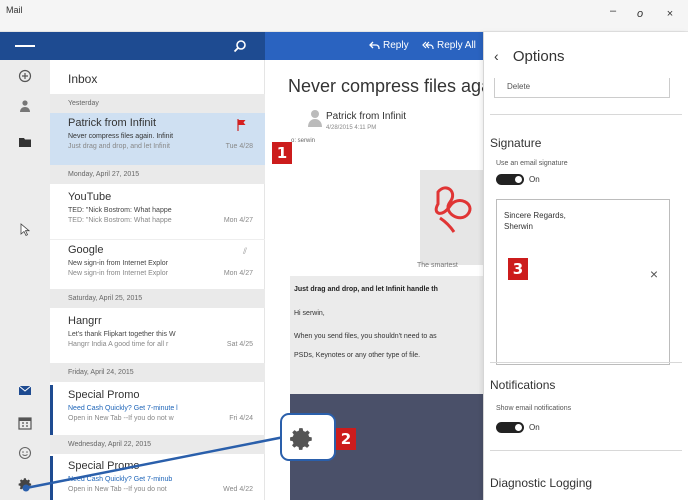  I want to click on reply-icon, so click(374, 45).